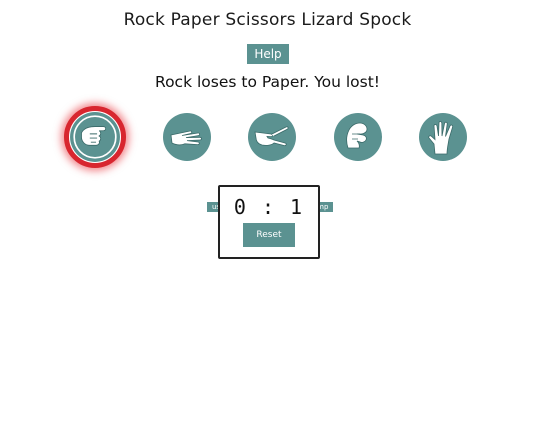  I want to click on page-title: Rock Paper Scissors Lizard Spock, so click(267, 20).